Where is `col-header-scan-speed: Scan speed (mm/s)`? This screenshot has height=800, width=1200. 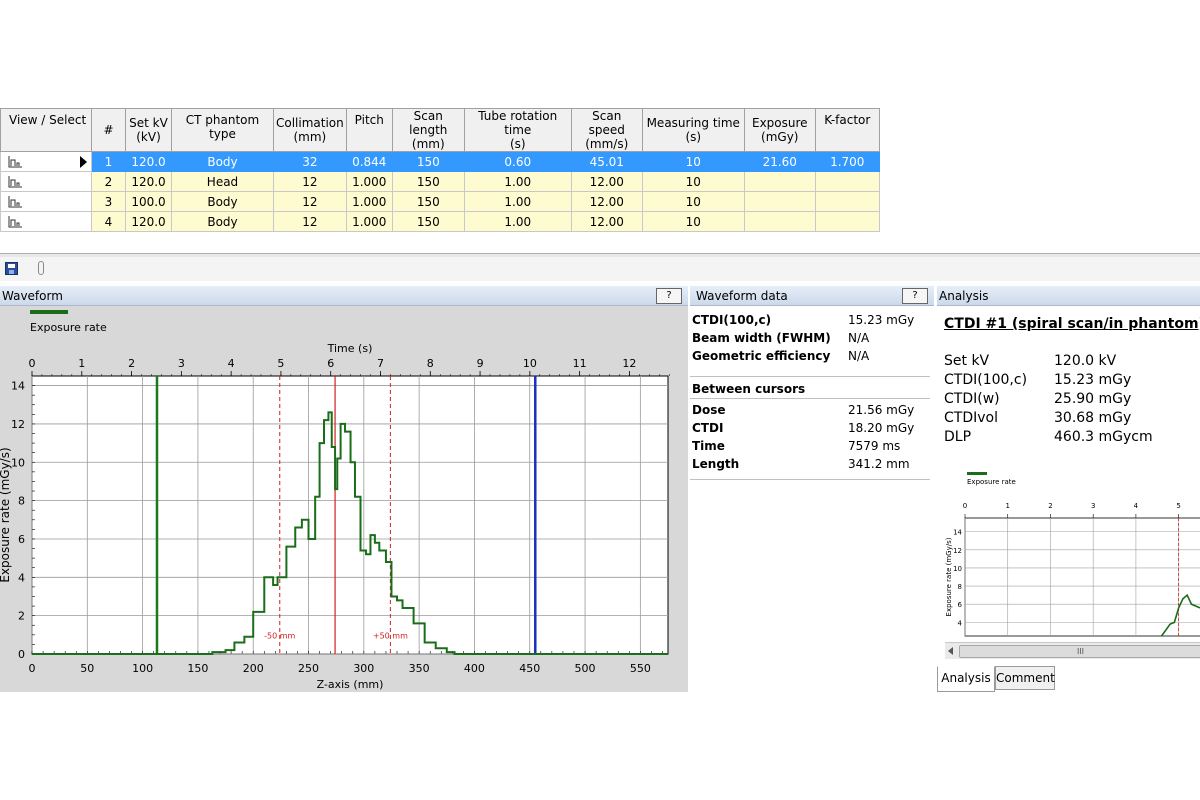
col-header-scan-speed: Scan speed (mm/s) is located at coordinates (606, 130).